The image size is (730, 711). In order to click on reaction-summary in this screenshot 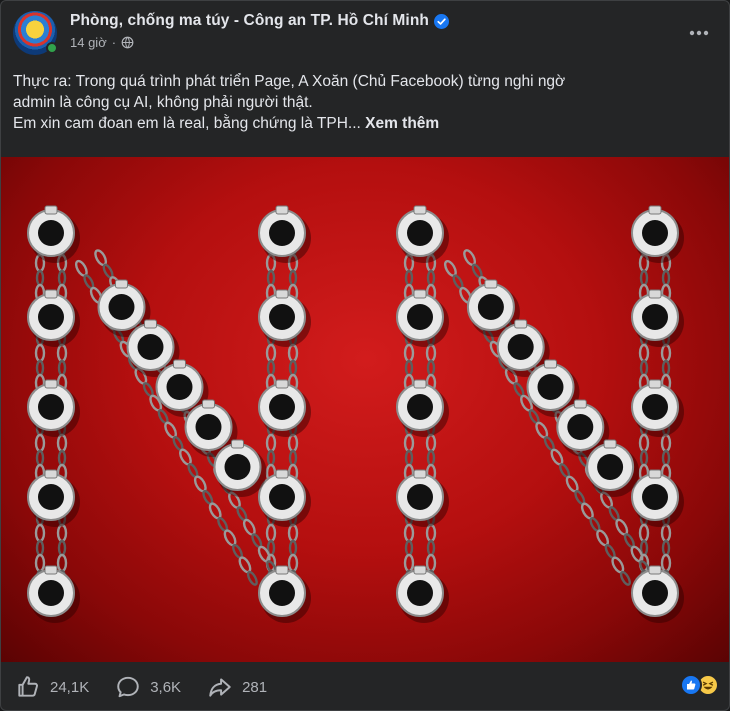, I will do `click(699, 685)`.